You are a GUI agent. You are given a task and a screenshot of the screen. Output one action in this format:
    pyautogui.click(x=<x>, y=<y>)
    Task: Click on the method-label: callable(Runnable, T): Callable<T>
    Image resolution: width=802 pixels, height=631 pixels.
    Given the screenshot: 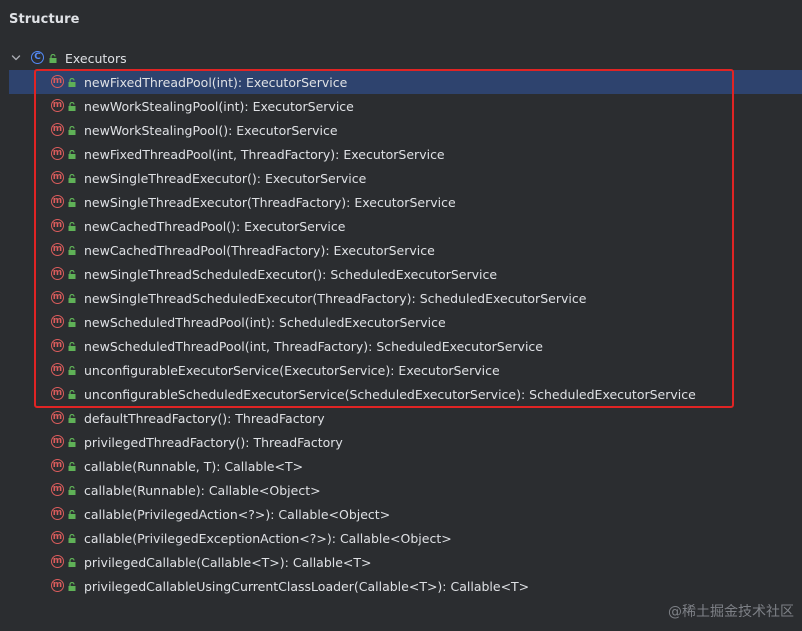 What is the action you would take?
    pyautogui.click(x=194, y=466)
    